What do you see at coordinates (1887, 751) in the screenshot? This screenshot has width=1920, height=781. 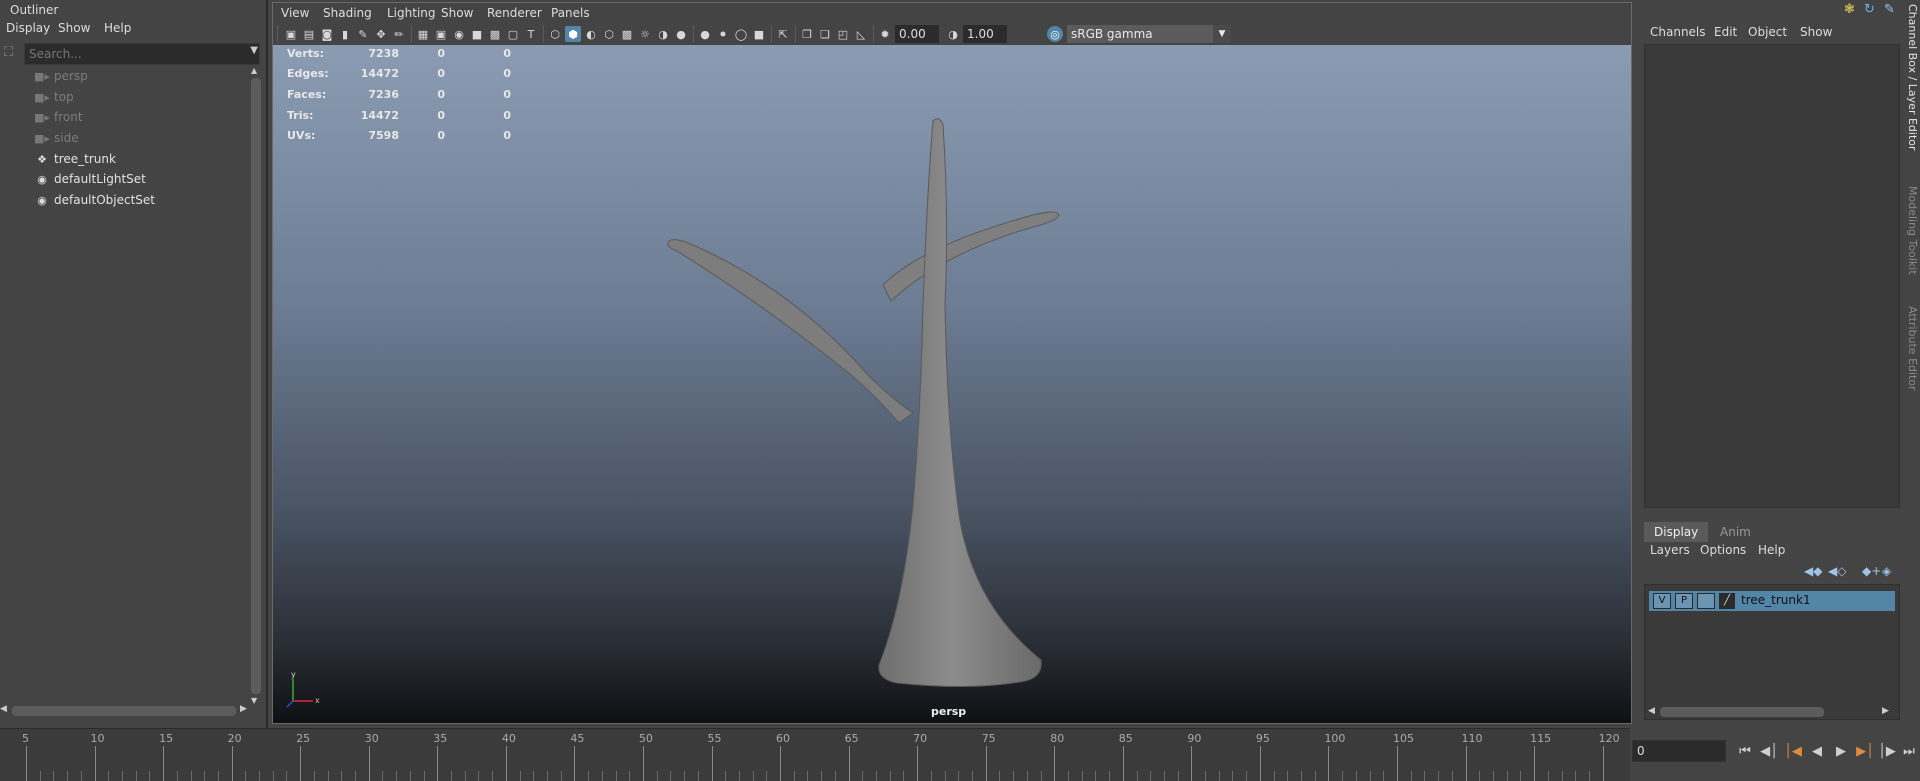 I see `step-forward-frame-icon: │▶` at bounding box center [1887, 751].